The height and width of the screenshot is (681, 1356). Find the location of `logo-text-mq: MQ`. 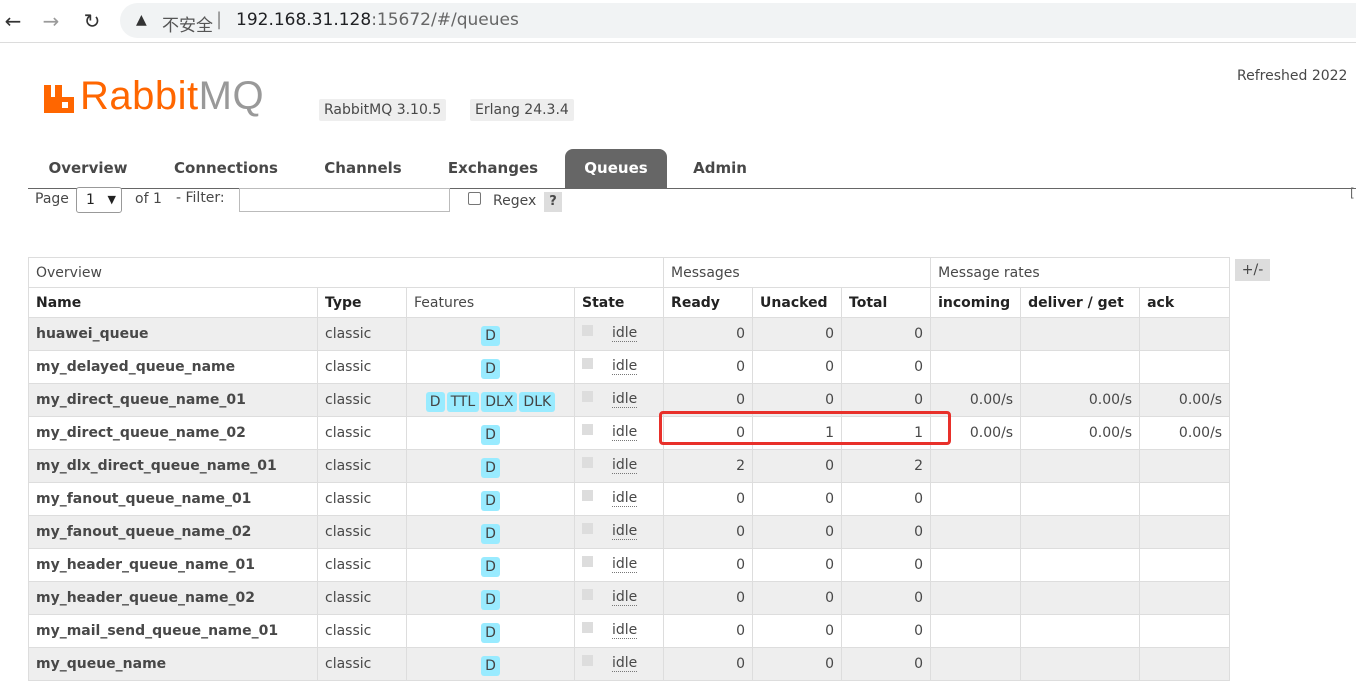

logo-text-mq: MQ is located at coordinates (231, 96).